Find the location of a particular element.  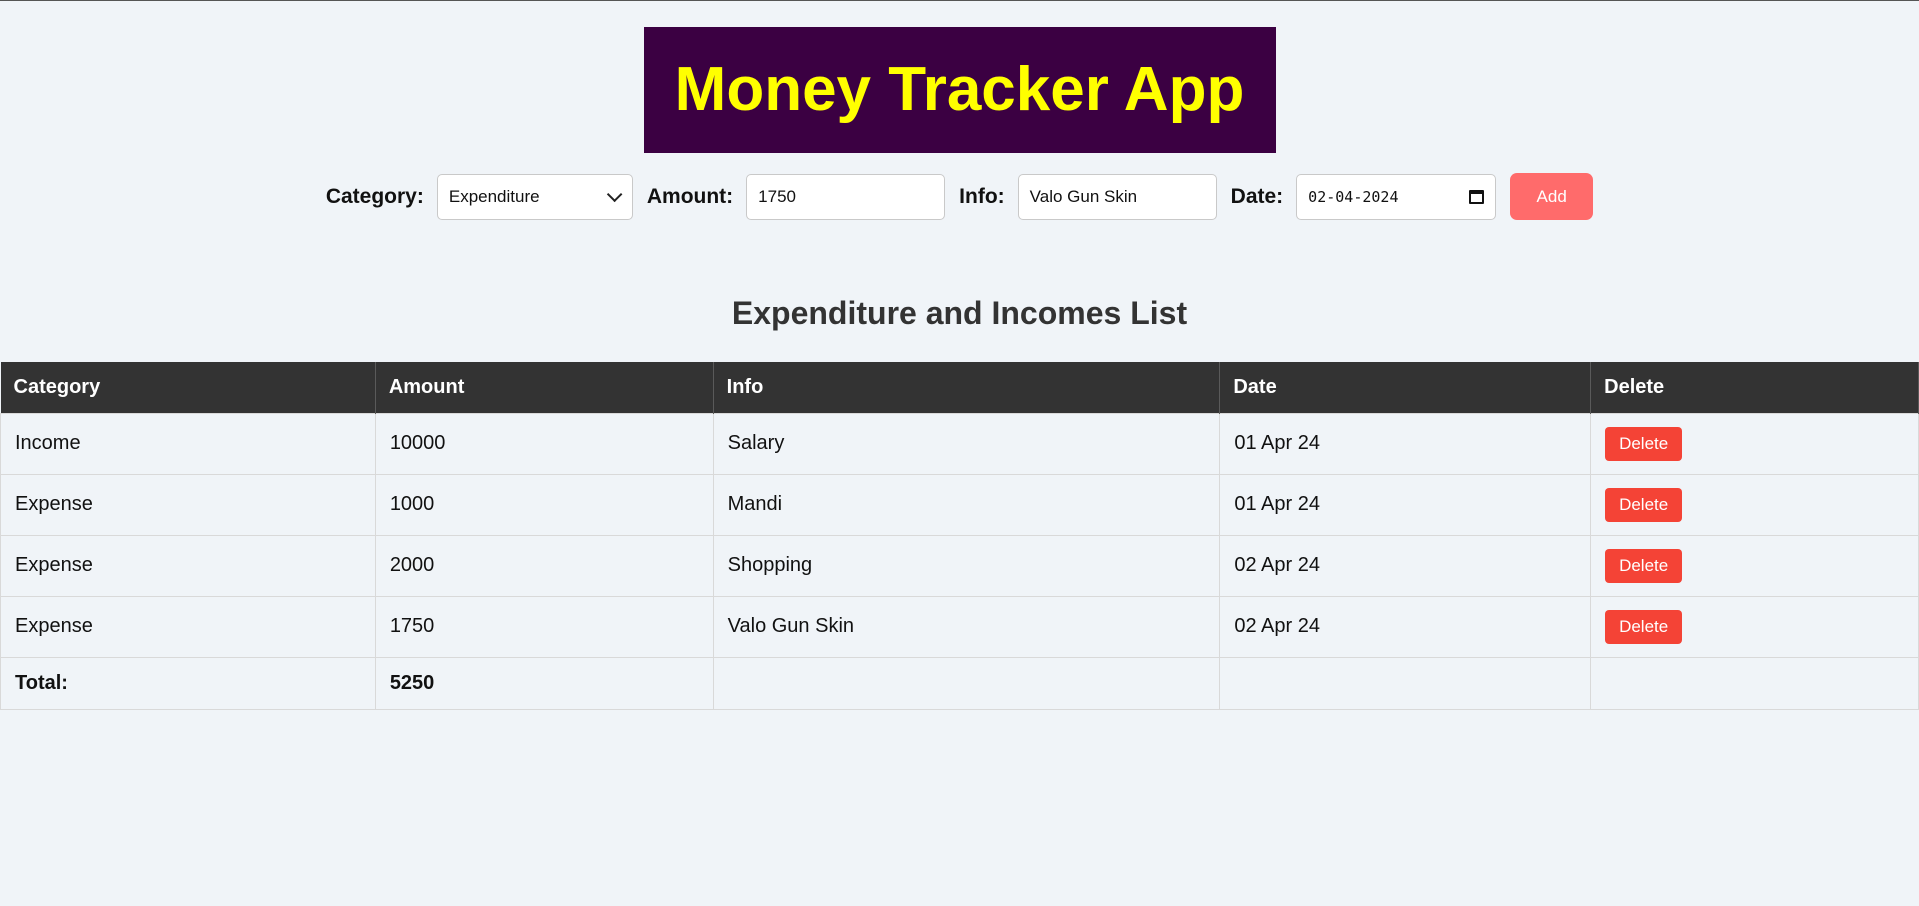

cell-amount: 1750 is located at coordinates (544, 626).